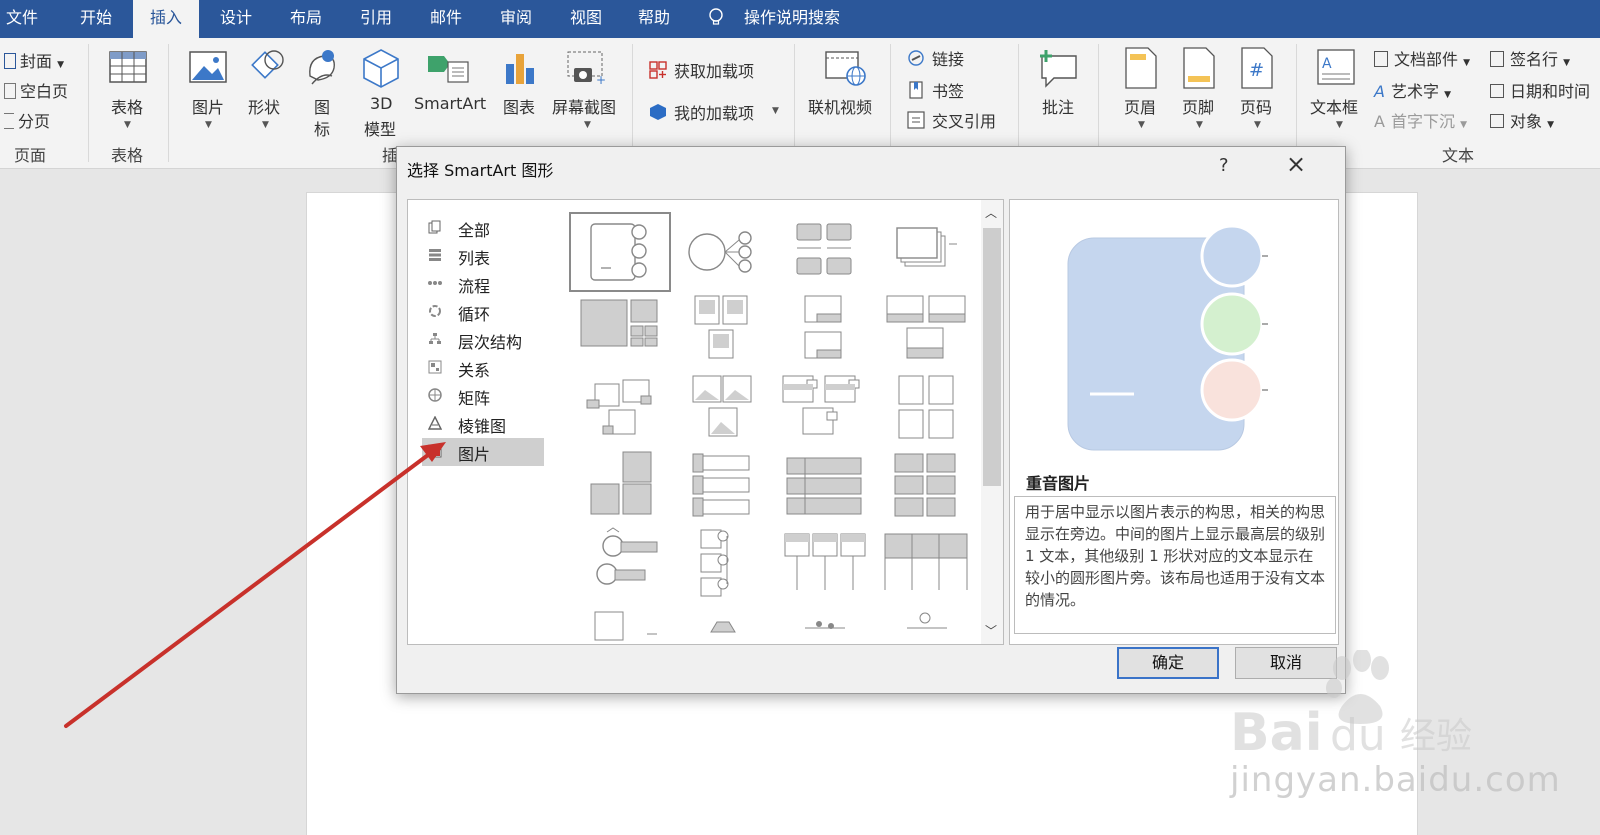  I want to click on my-addins-button: 我的加载项, so click(714, 112).